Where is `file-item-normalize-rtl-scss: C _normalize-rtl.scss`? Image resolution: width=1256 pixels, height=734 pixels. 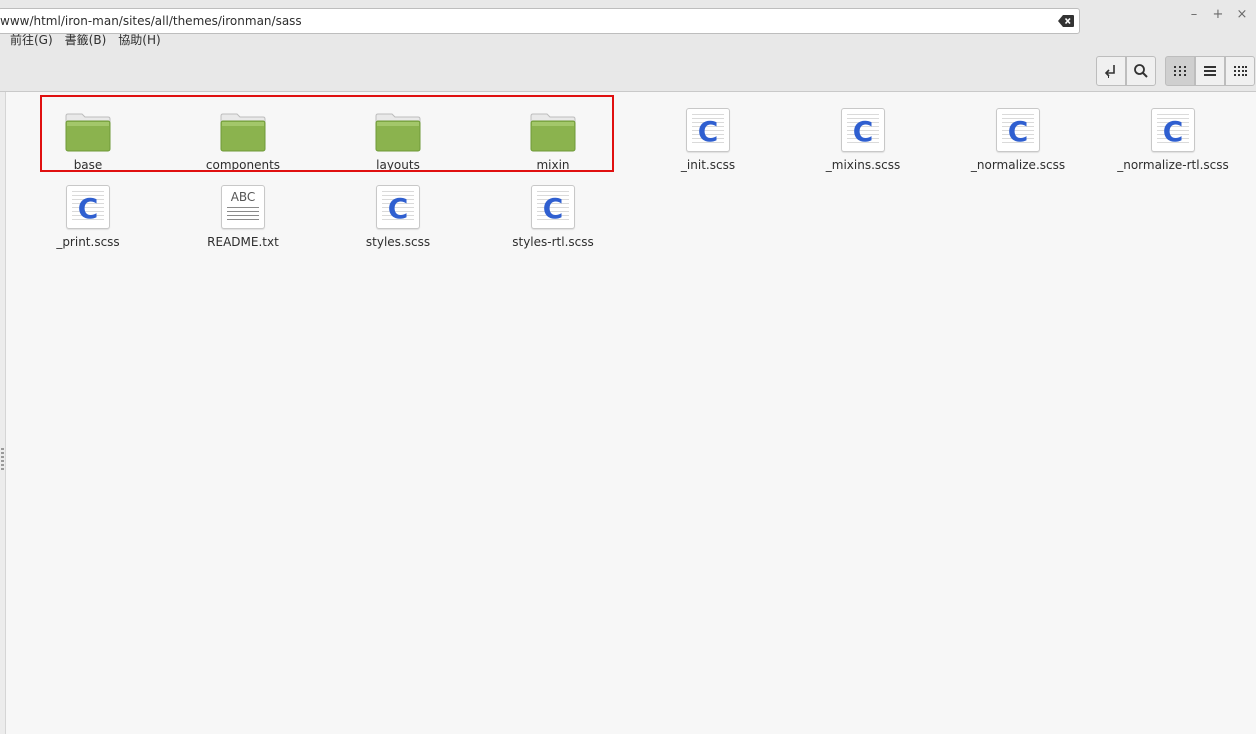 file-item-normalize-rtl-scss: C _normalize-rtl.scss is located at coordinates (1173, 140).